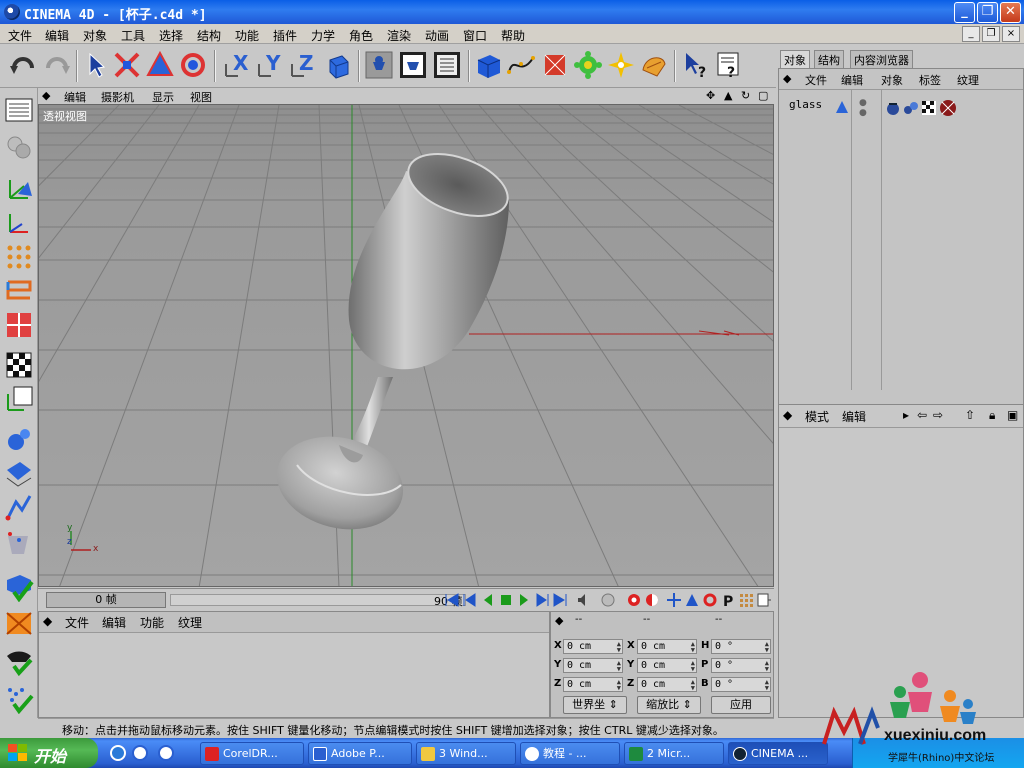 The height and width of the screenshot is (768, 1024). What do you see at coordinates (593, 665) in the screenshot?
I see `position-y-field: 0 cm ▲ ▼` at bounding box center [593, 665].